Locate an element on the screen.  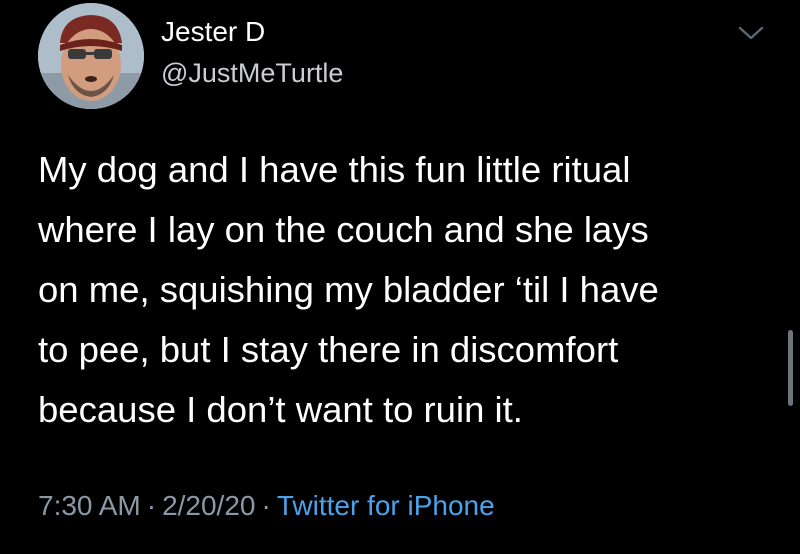
tweet-text-line: because I don’t want to ruin it. is located at coordinates (280, 409).